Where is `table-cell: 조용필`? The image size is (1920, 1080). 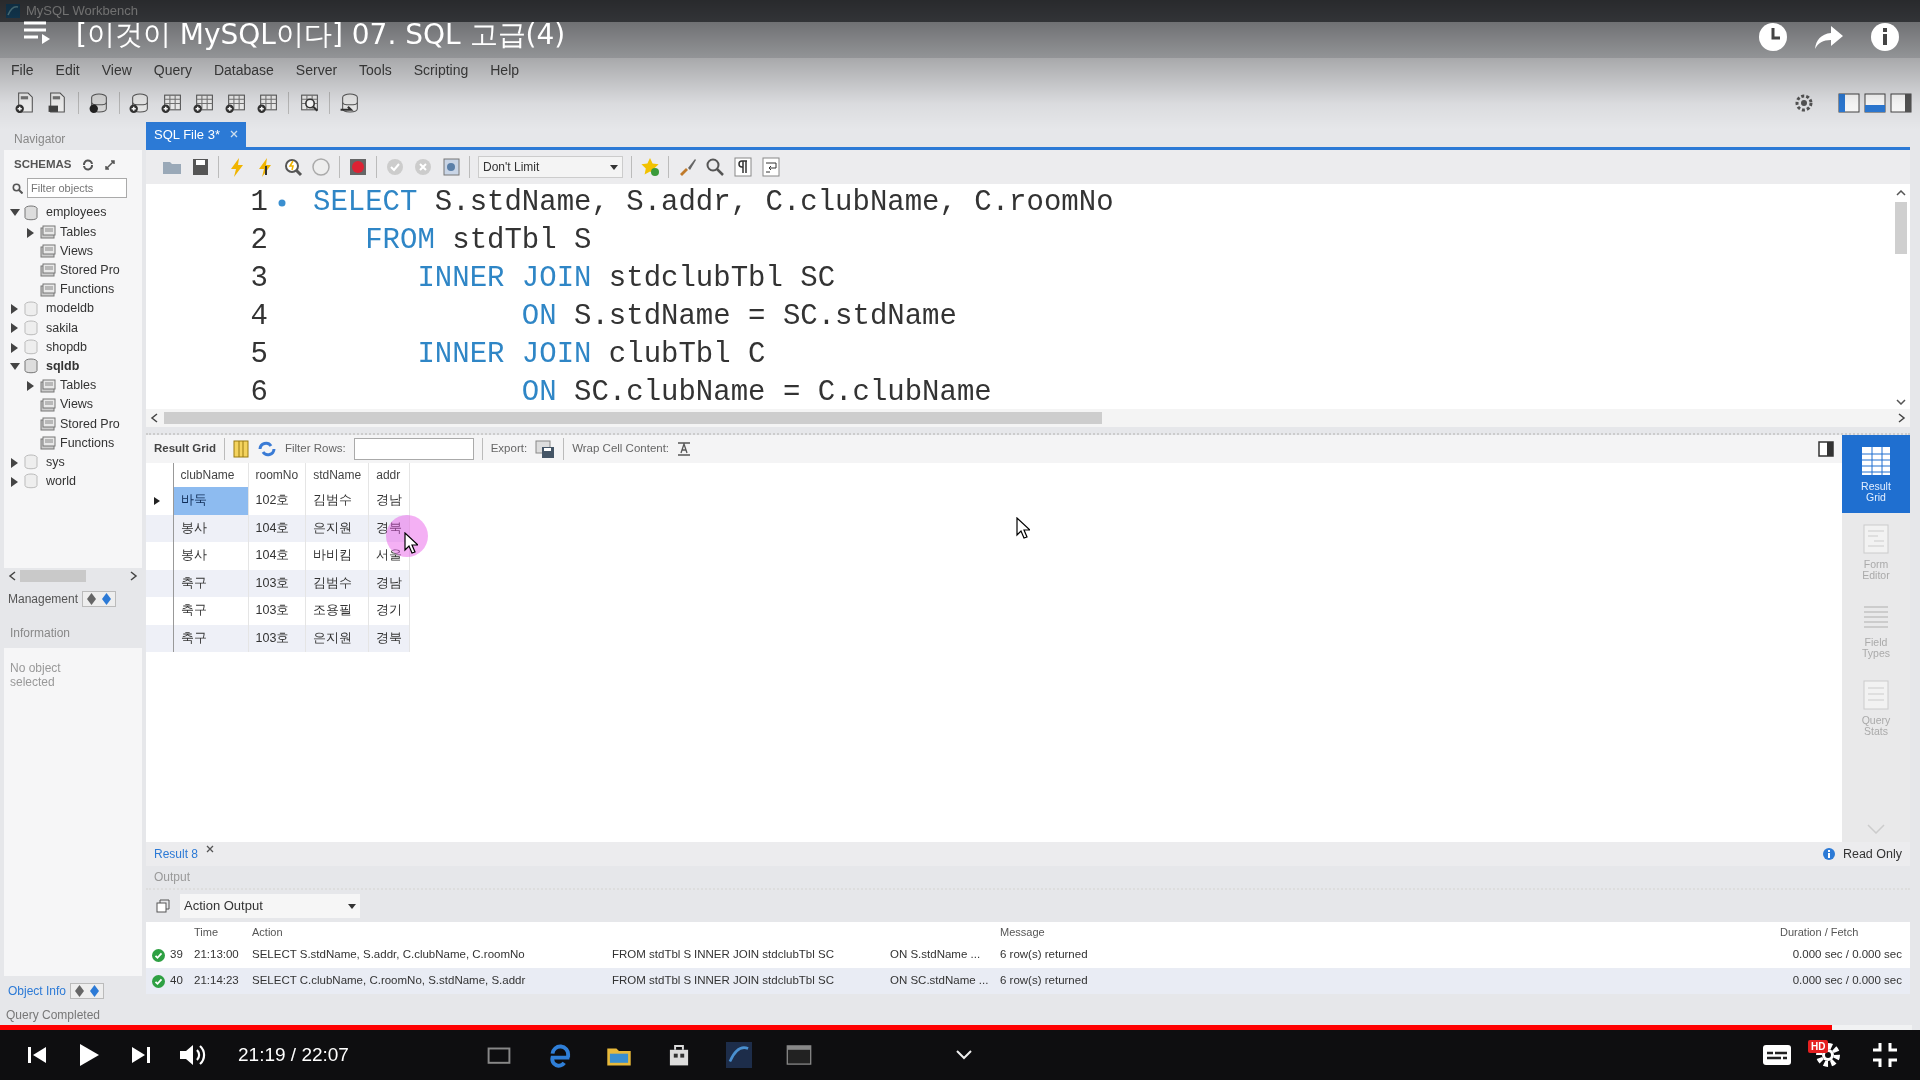 table-cell: 조용필 is located at coordinates (337, 611).